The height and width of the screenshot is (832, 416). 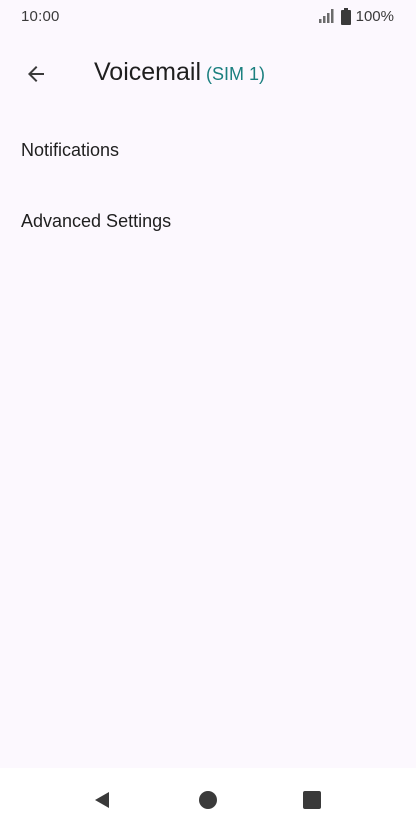 I want to click on status-icons: 100%, so click(x=356, y=16).